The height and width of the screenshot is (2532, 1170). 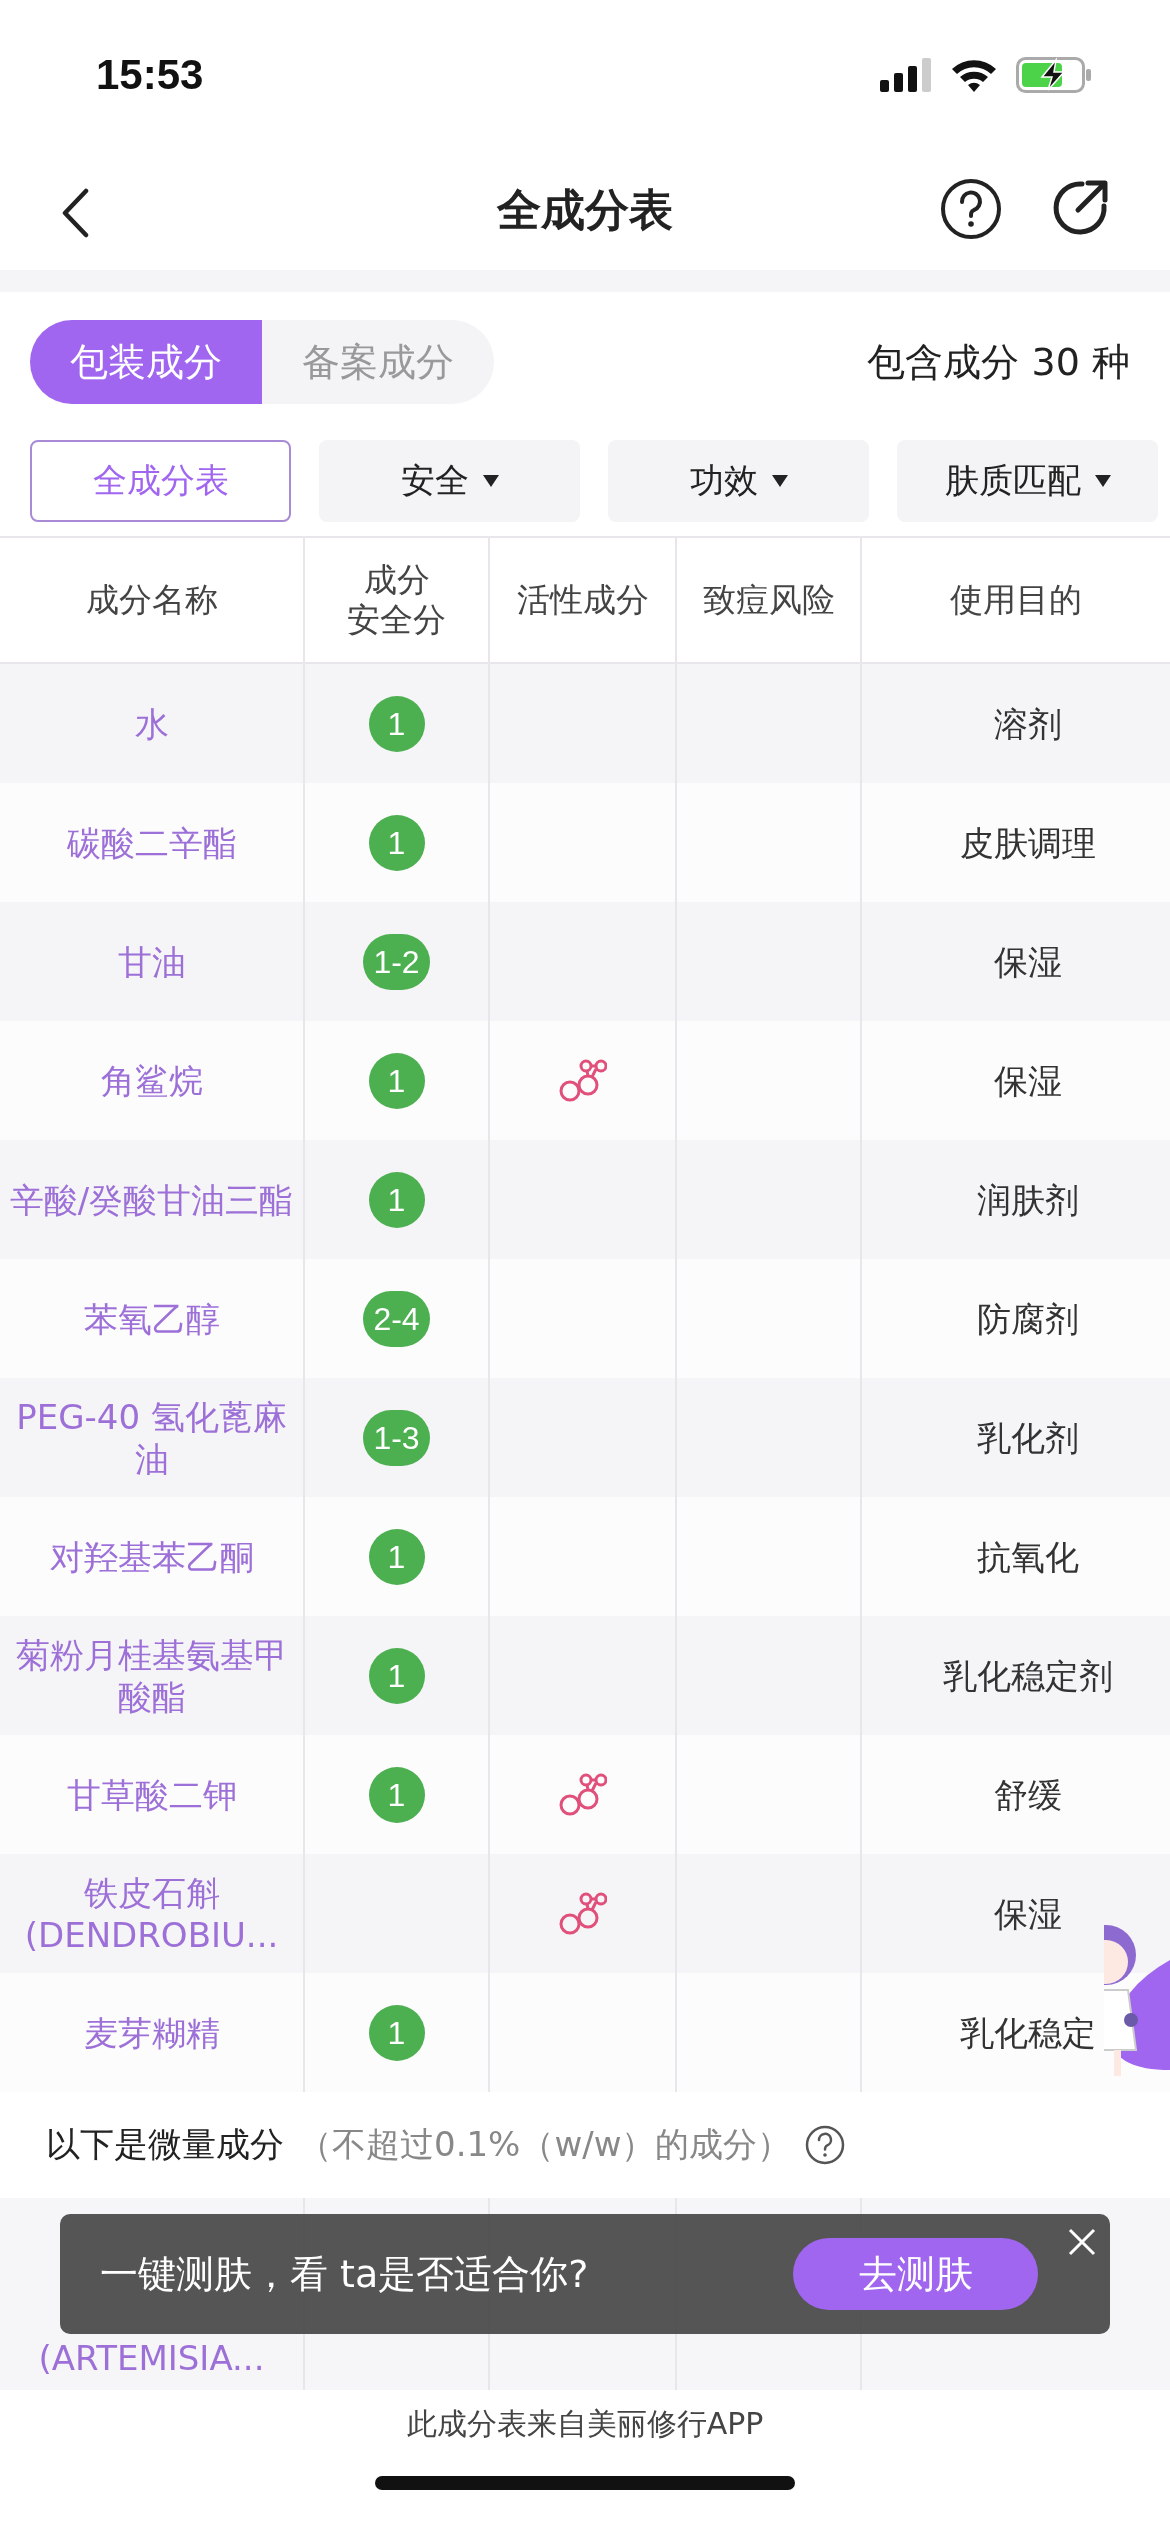 What do you see at coordinates (165, 2144) in the screenshot?
I see `trace-label: 以下是微量成分` at bounding box center [165, 2144].